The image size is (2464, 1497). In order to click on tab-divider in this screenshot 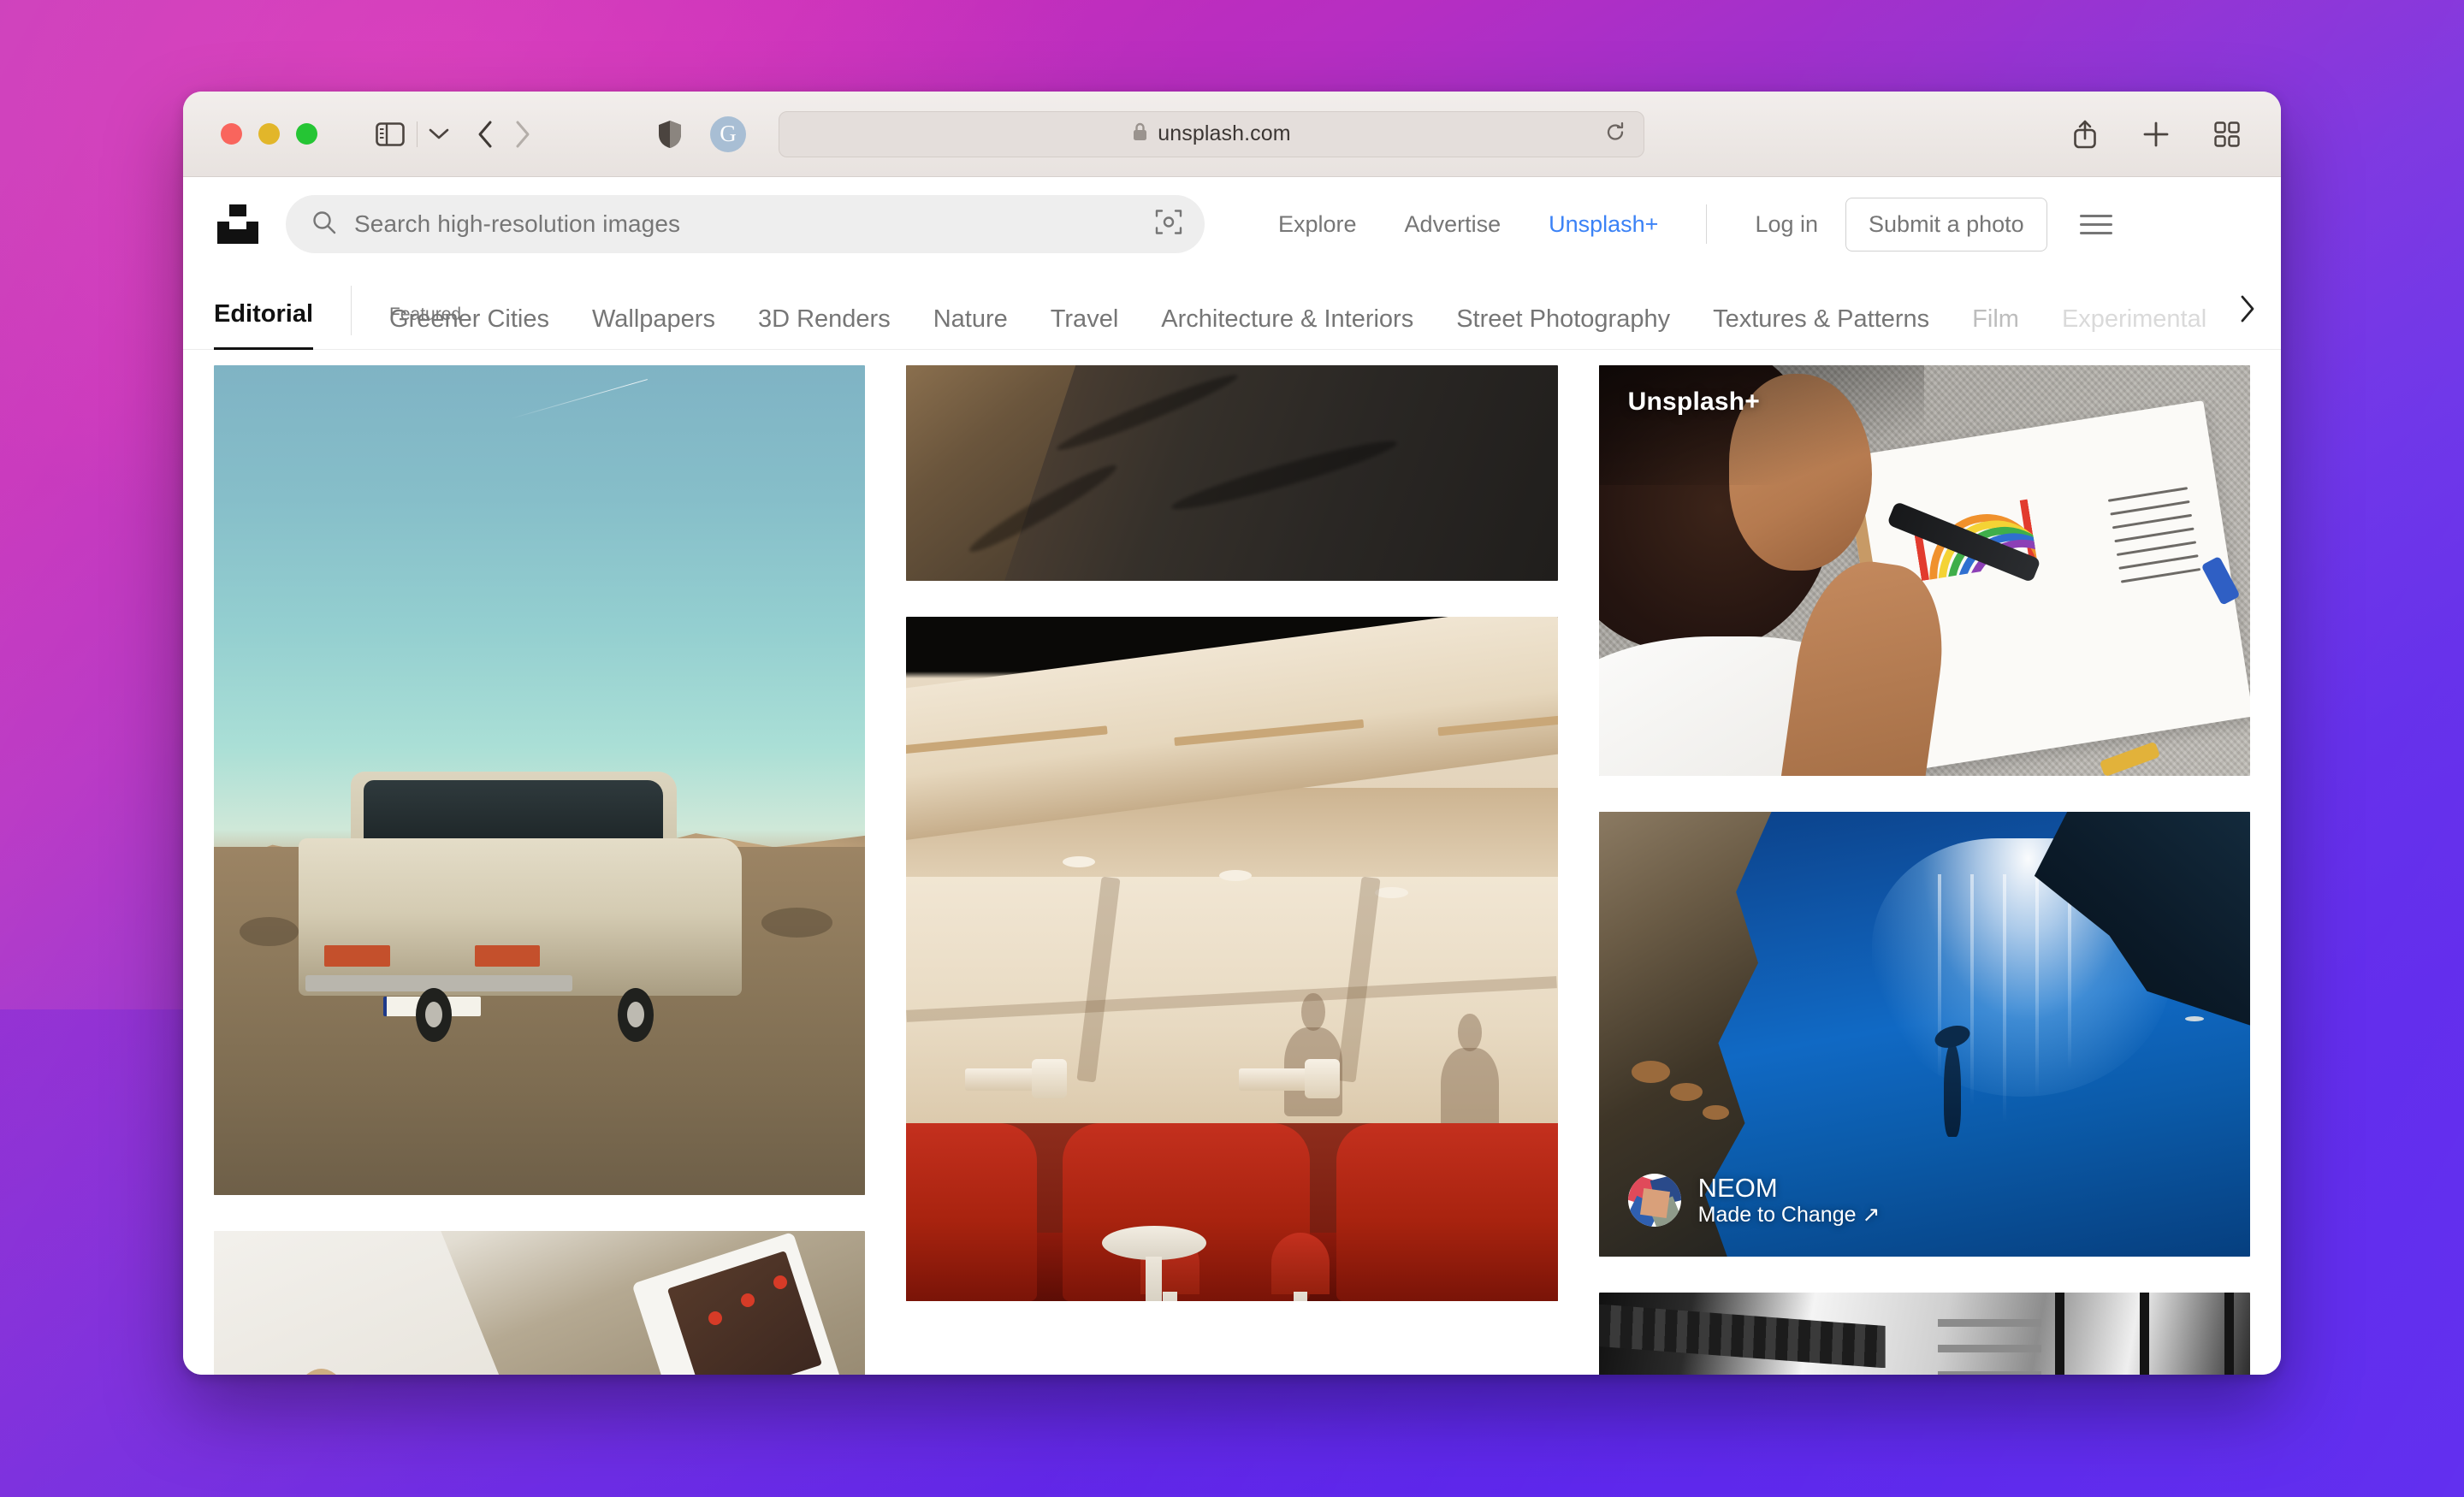, I will do `click(351, 310)`.